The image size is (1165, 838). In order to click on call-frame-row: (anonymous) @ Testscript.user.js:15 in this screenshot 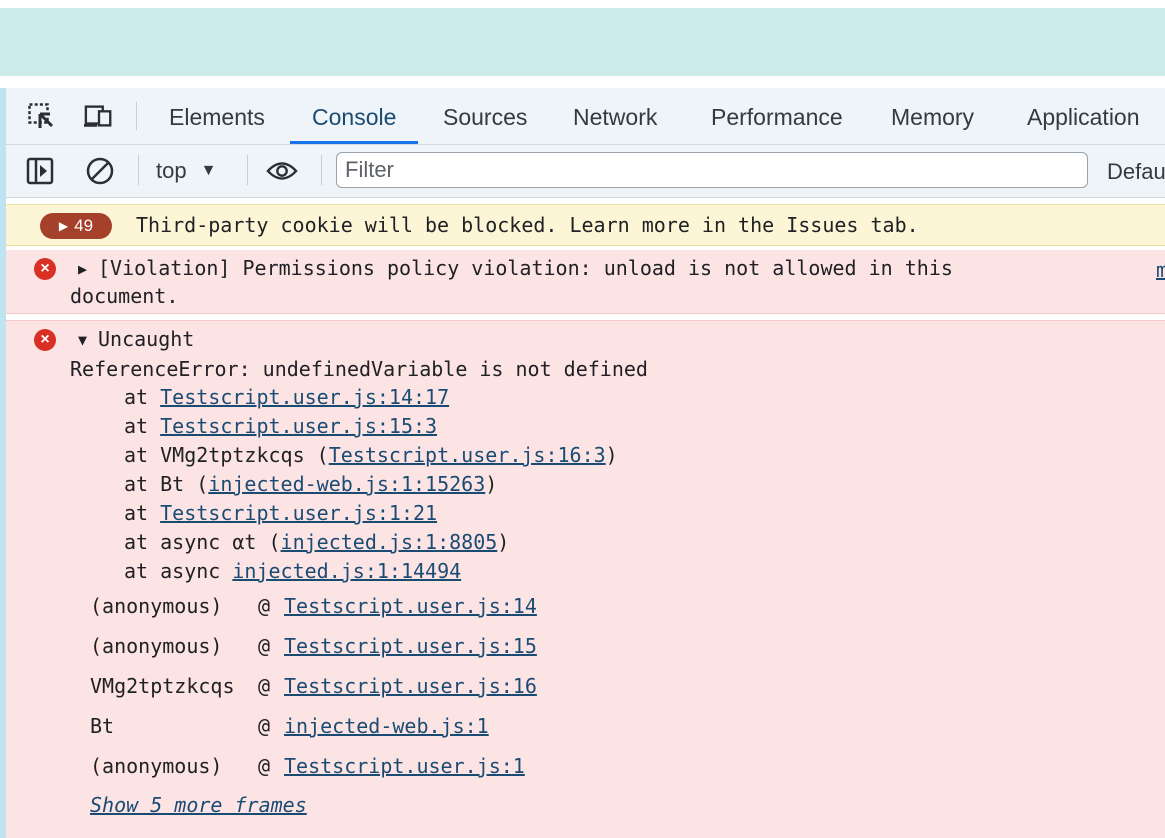, I will do `click(313, 648)`.